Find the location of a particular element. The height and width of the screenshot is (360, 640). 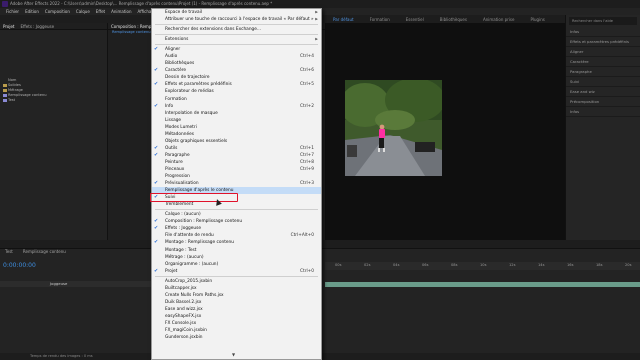

menu-item-label: Calque : (aucun) is located at coordinates (183, 215).